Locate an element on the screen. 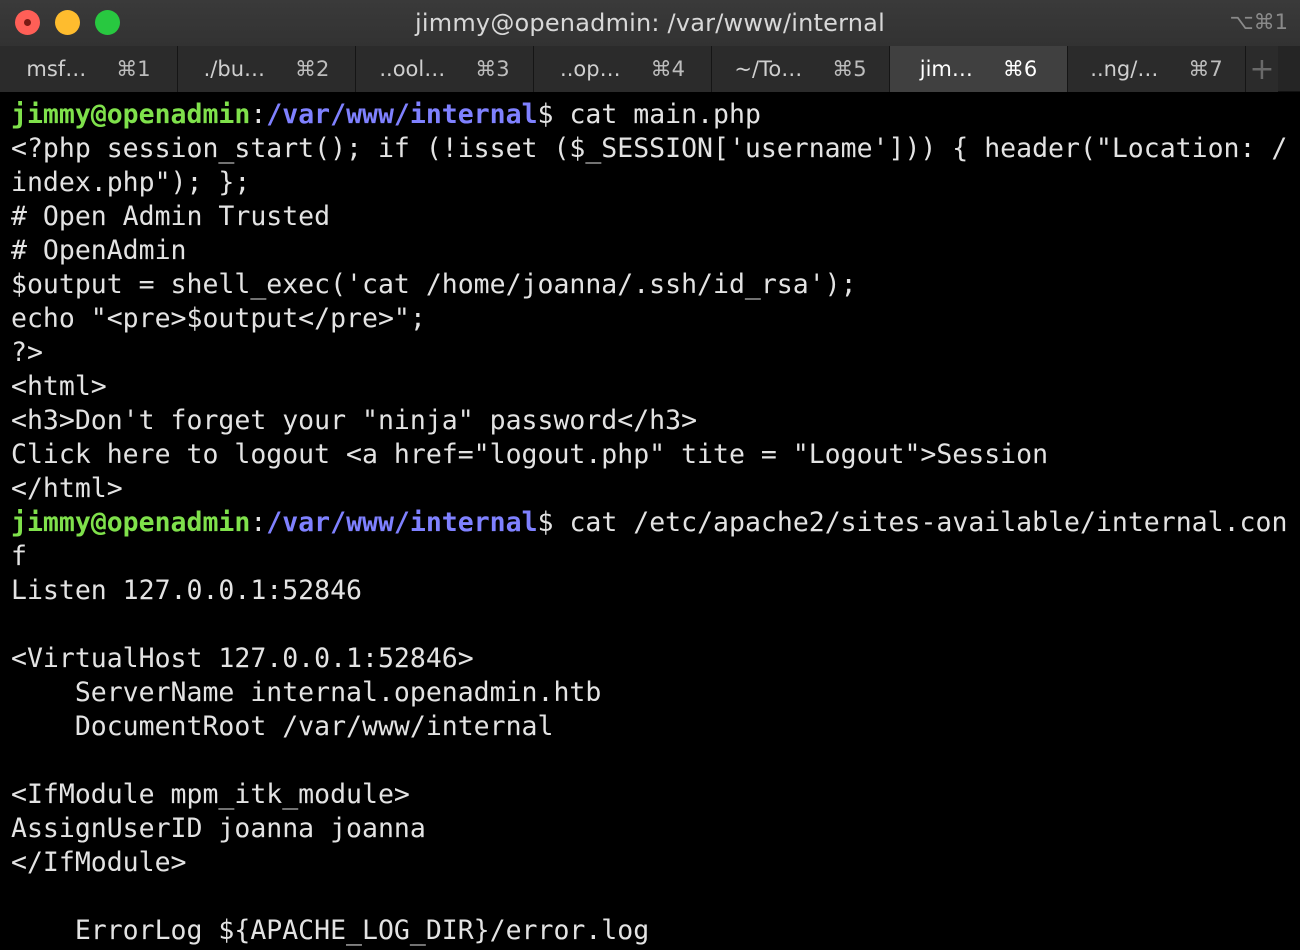  output-line: f is located at coordinates (19, 556).